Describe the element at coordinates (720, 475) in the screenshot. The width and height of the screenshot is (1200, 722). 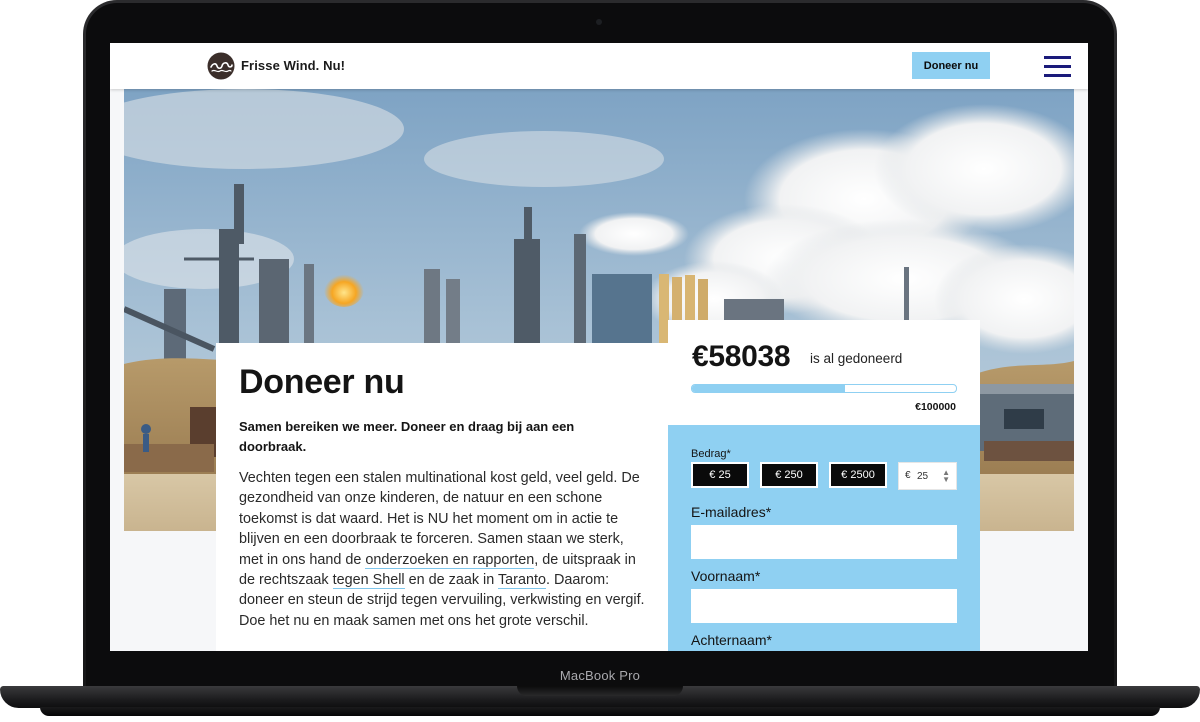
I see `amount-option-25: € 25` at that location.